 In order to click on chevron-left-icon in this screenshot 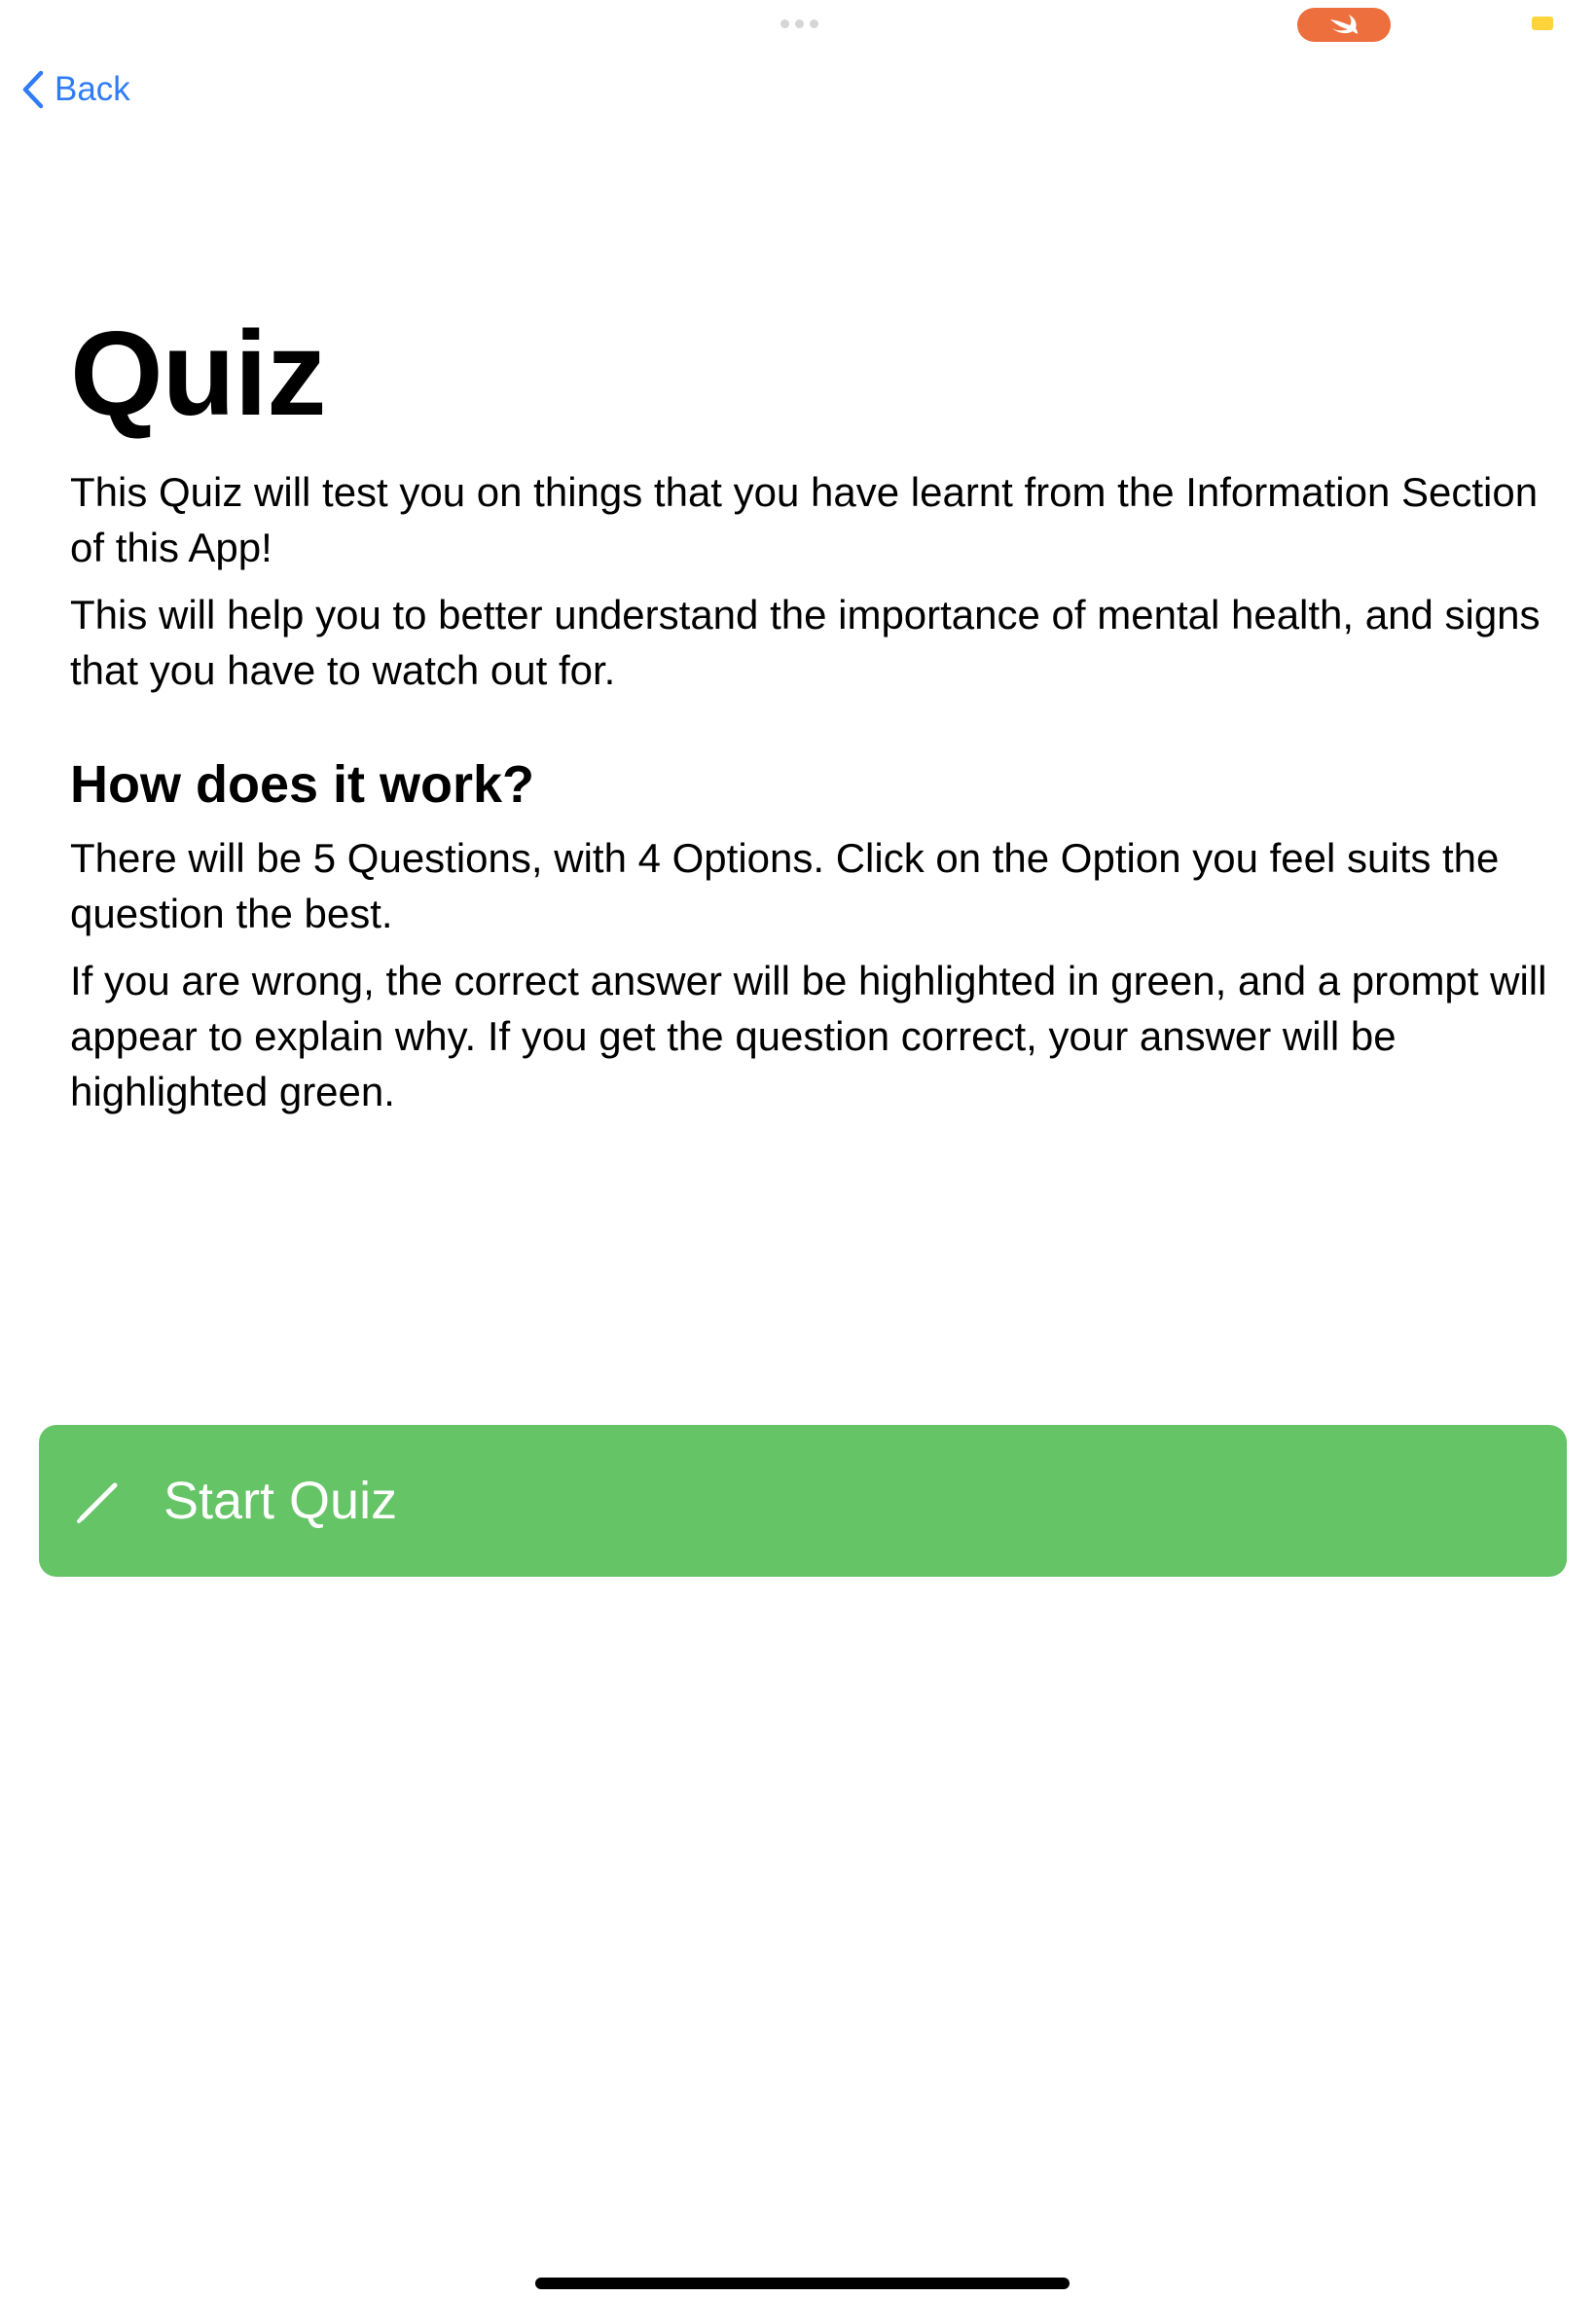, I will do `click(33, 89)`.